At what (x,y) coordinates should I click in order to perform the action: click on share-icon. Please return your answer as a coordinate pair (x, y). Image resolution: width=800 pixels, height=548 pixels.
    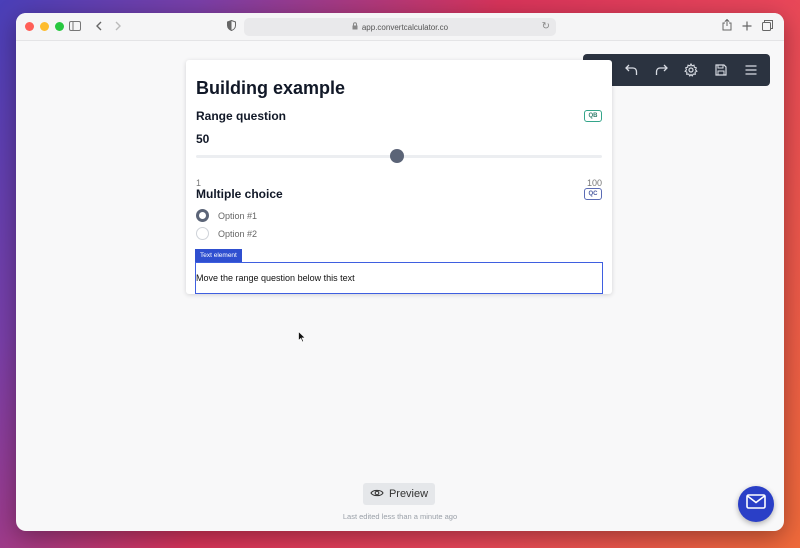
    Looking at the image, I should click on (727, 26).